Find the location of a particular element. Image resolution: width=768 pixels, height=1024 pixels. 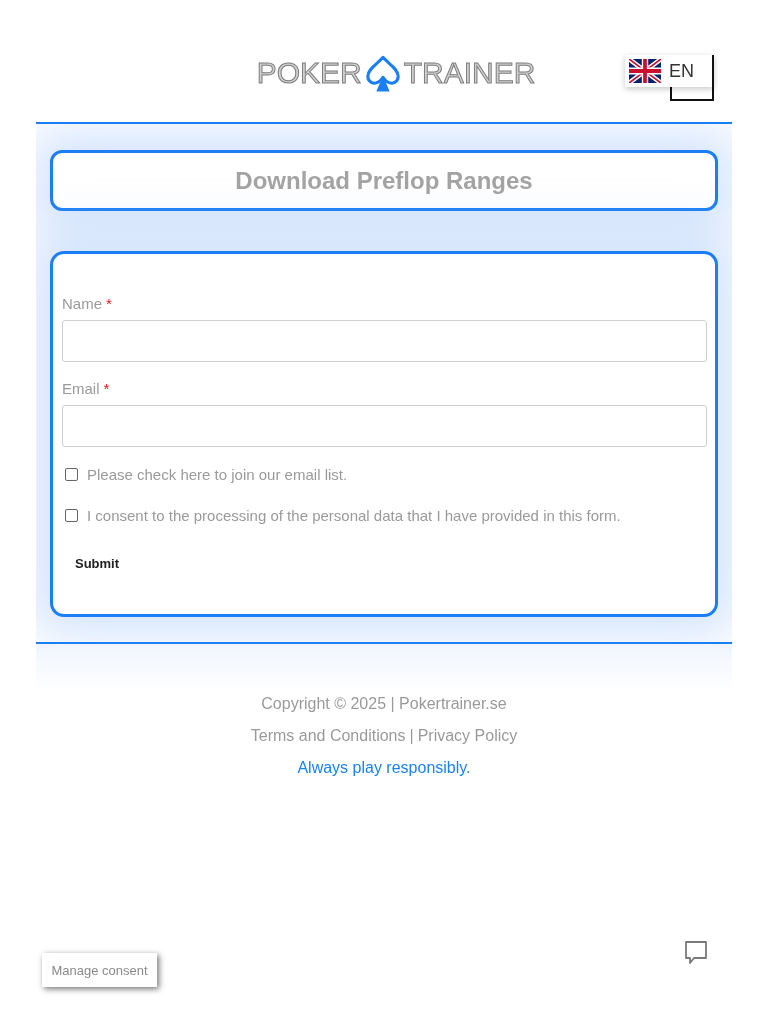

tagline-link: Always play responsibly. is located at coordinates (384, 767).